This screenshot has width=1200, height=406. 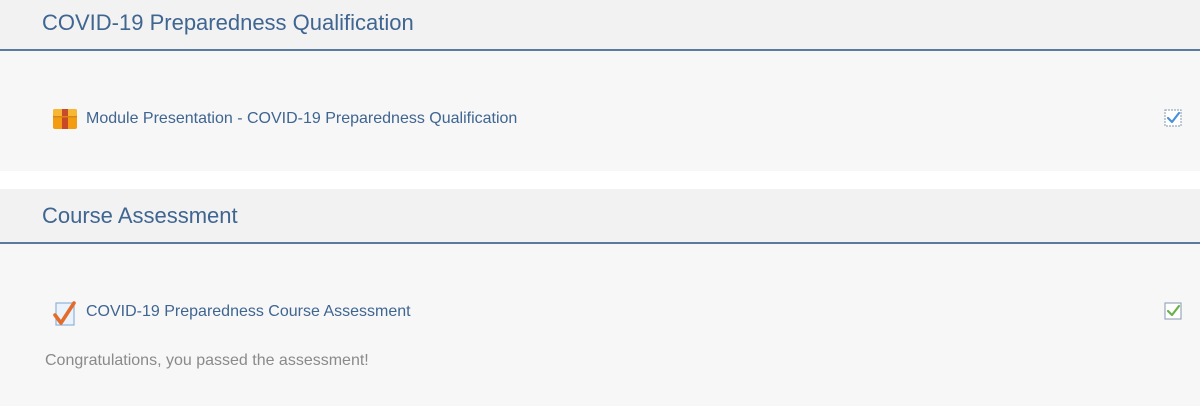 What do you see at coordinates (248, 312) in the screenshot?
I see `activity-link: COVID-19 Preparedness Course Assessment` at bounding box center [248, 312].